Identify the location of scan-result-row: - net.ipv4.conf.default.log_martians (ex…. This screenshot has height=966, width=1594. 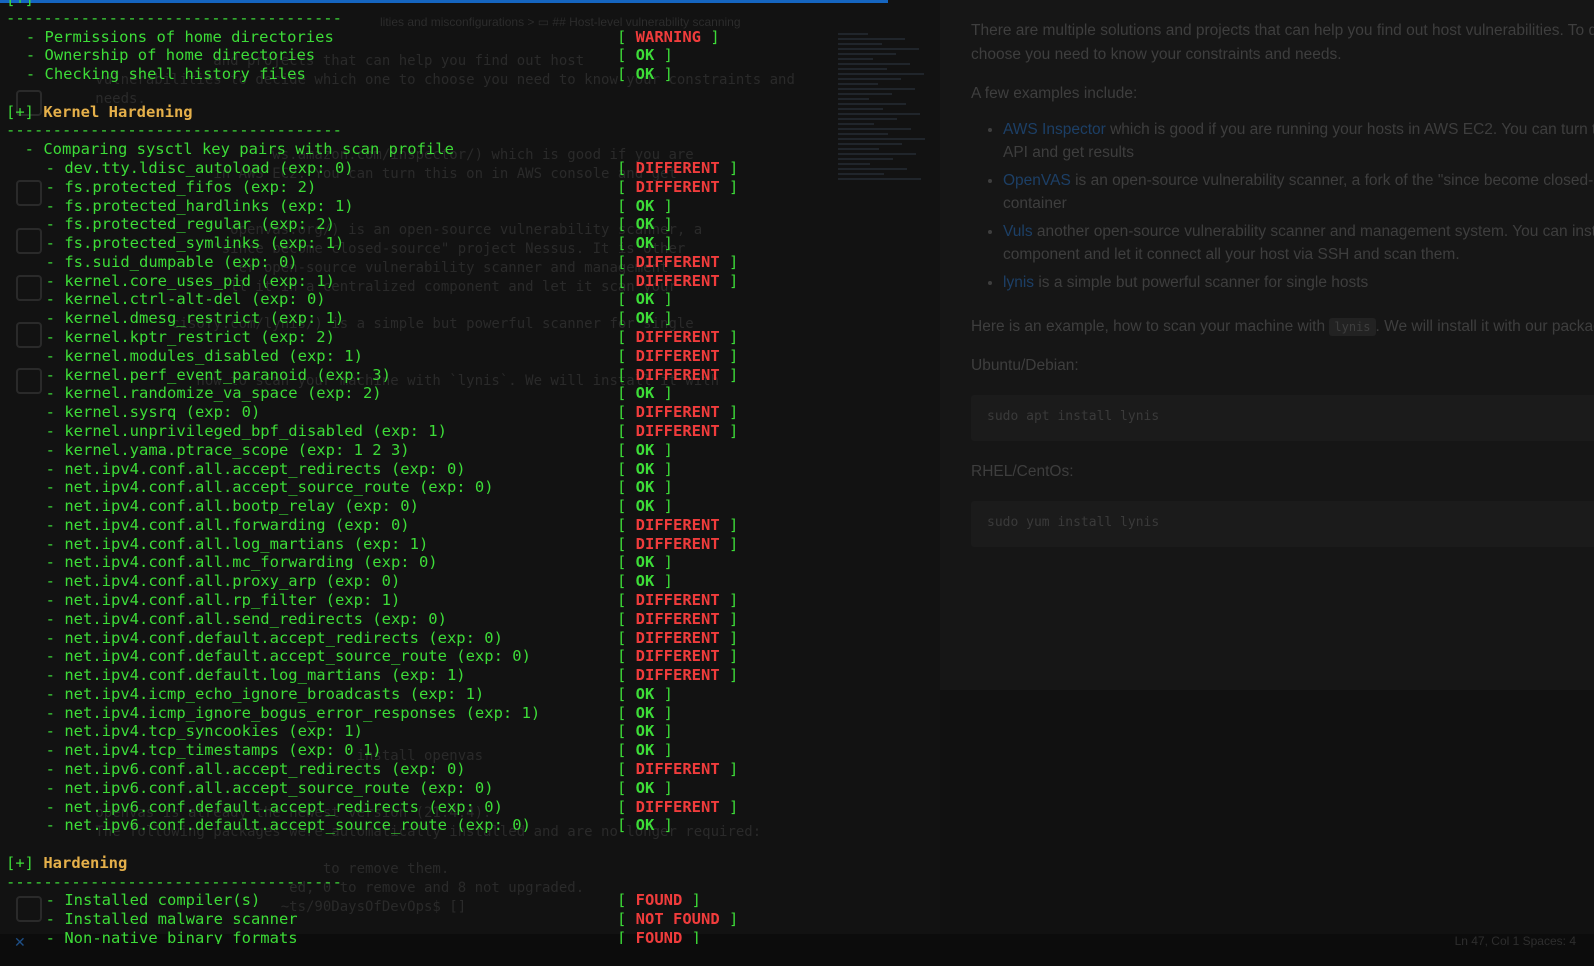
(456, 675).